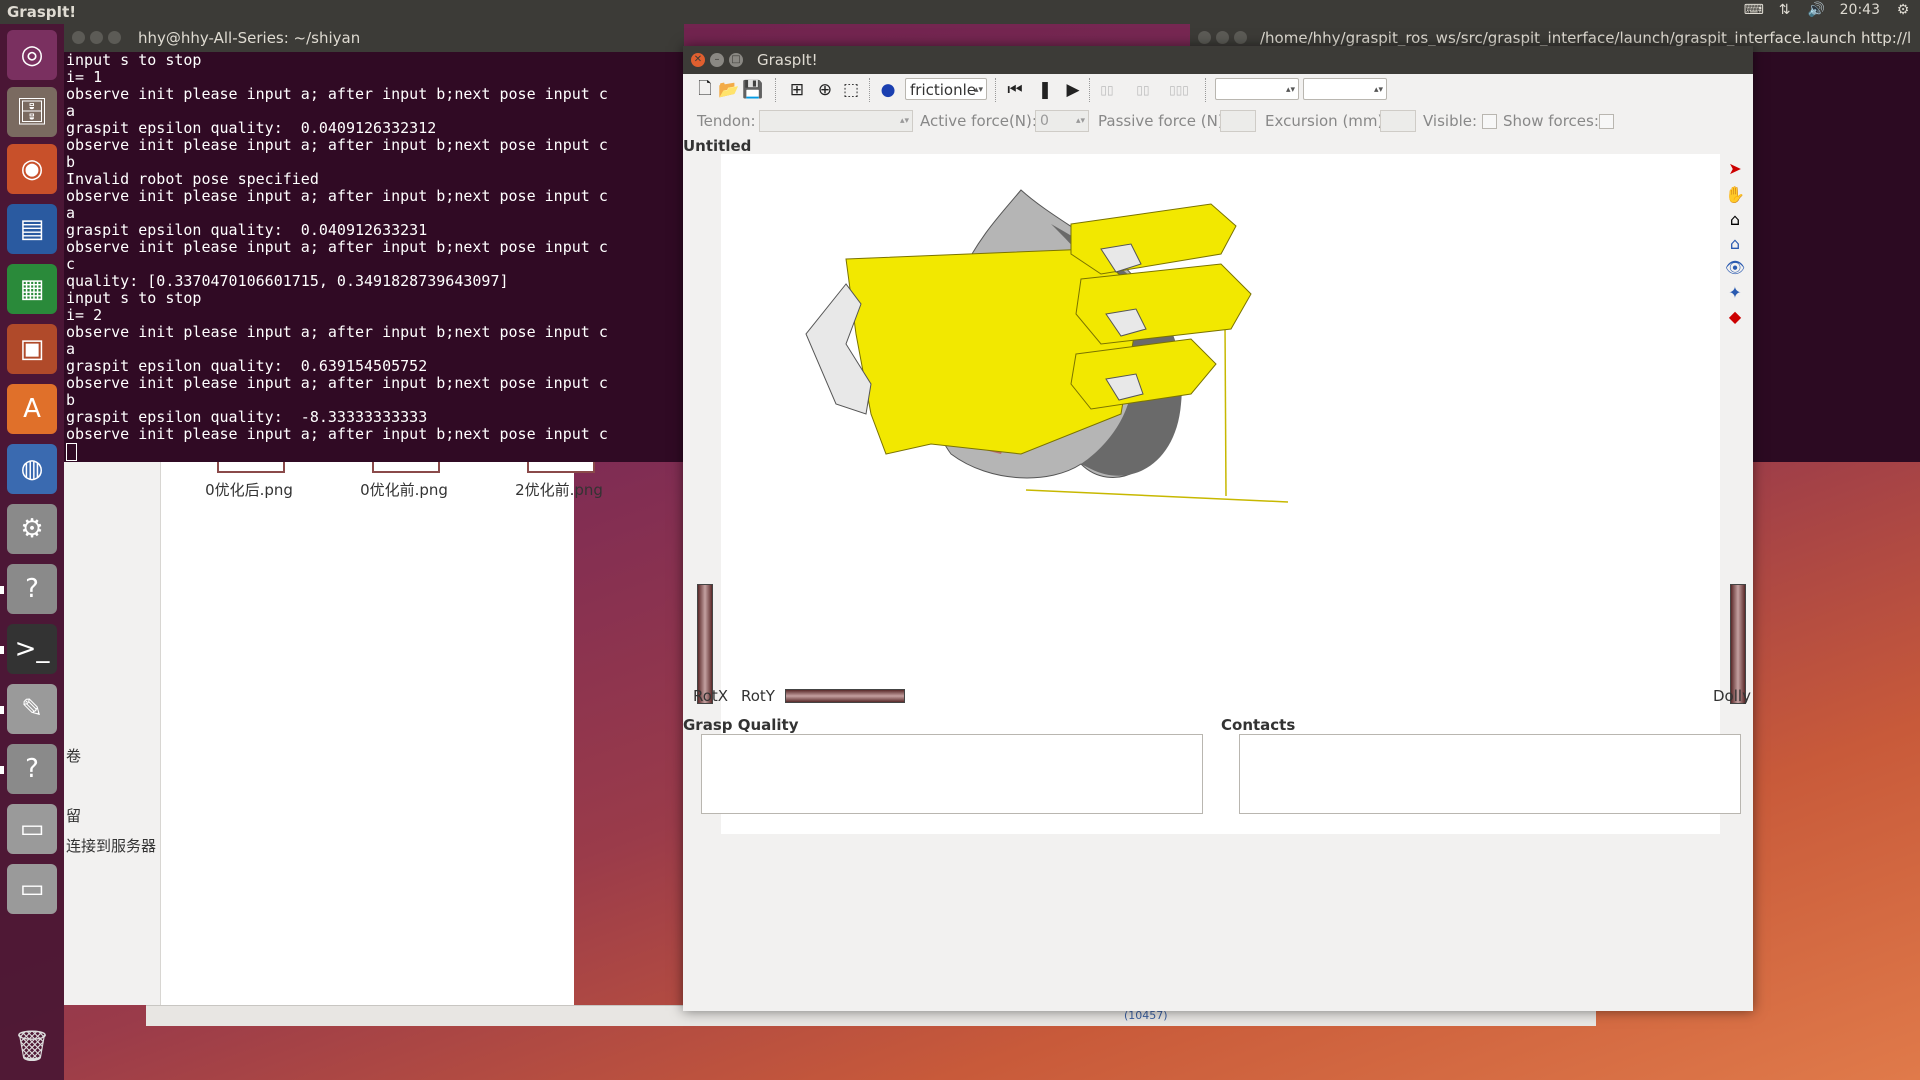  What do you see at coordinates (952, 774) in the screenshot?
I see `grasp-quality-list` at bounding box center [952, 774].